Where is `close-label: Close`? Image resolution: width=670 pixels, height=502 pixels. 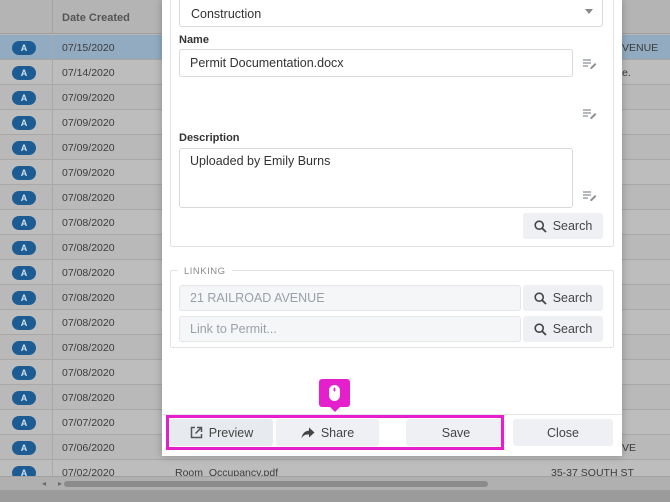 close-label: Close is located at coordinates (563, 432).